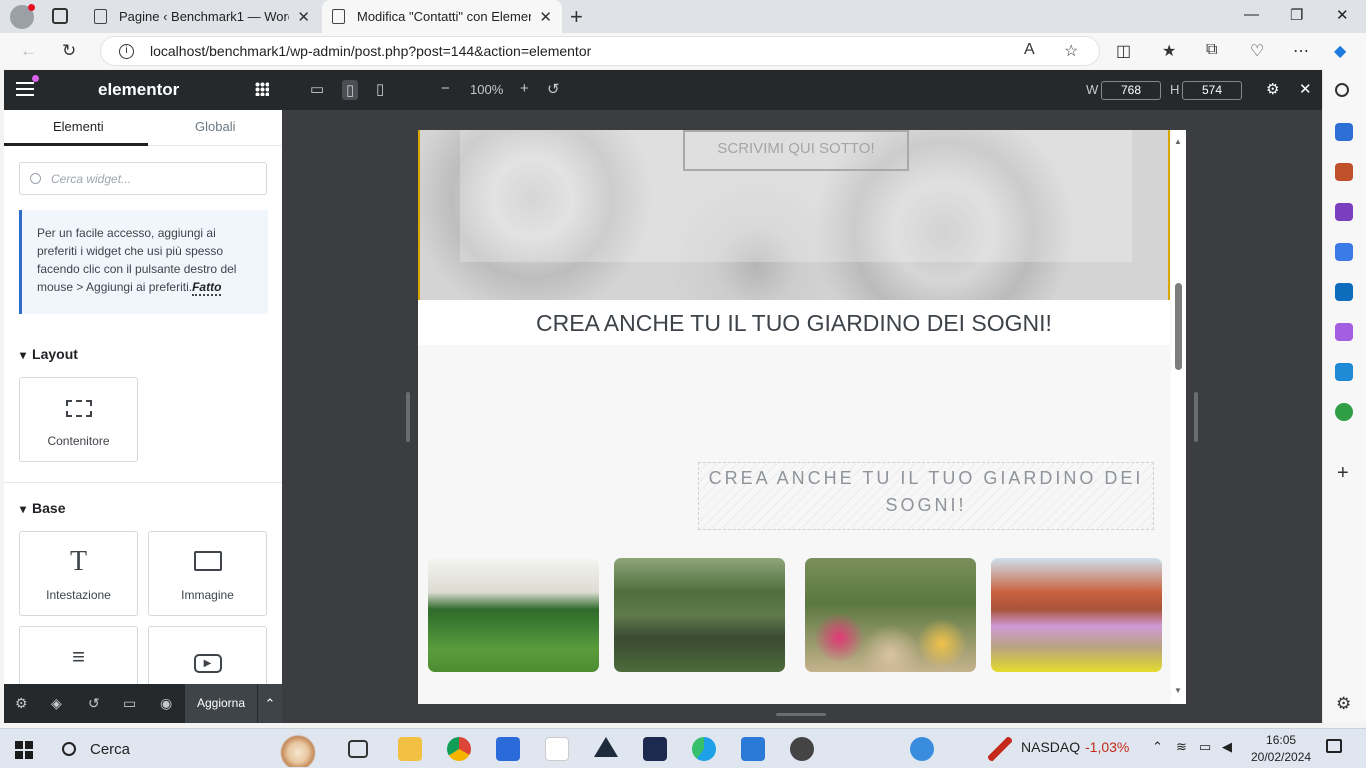 The width and height of the screenshot is (1366, 768). Describe the element at coordinates (524, 88) in the screenshot. I see `zoom-in-icon: +` at that location.